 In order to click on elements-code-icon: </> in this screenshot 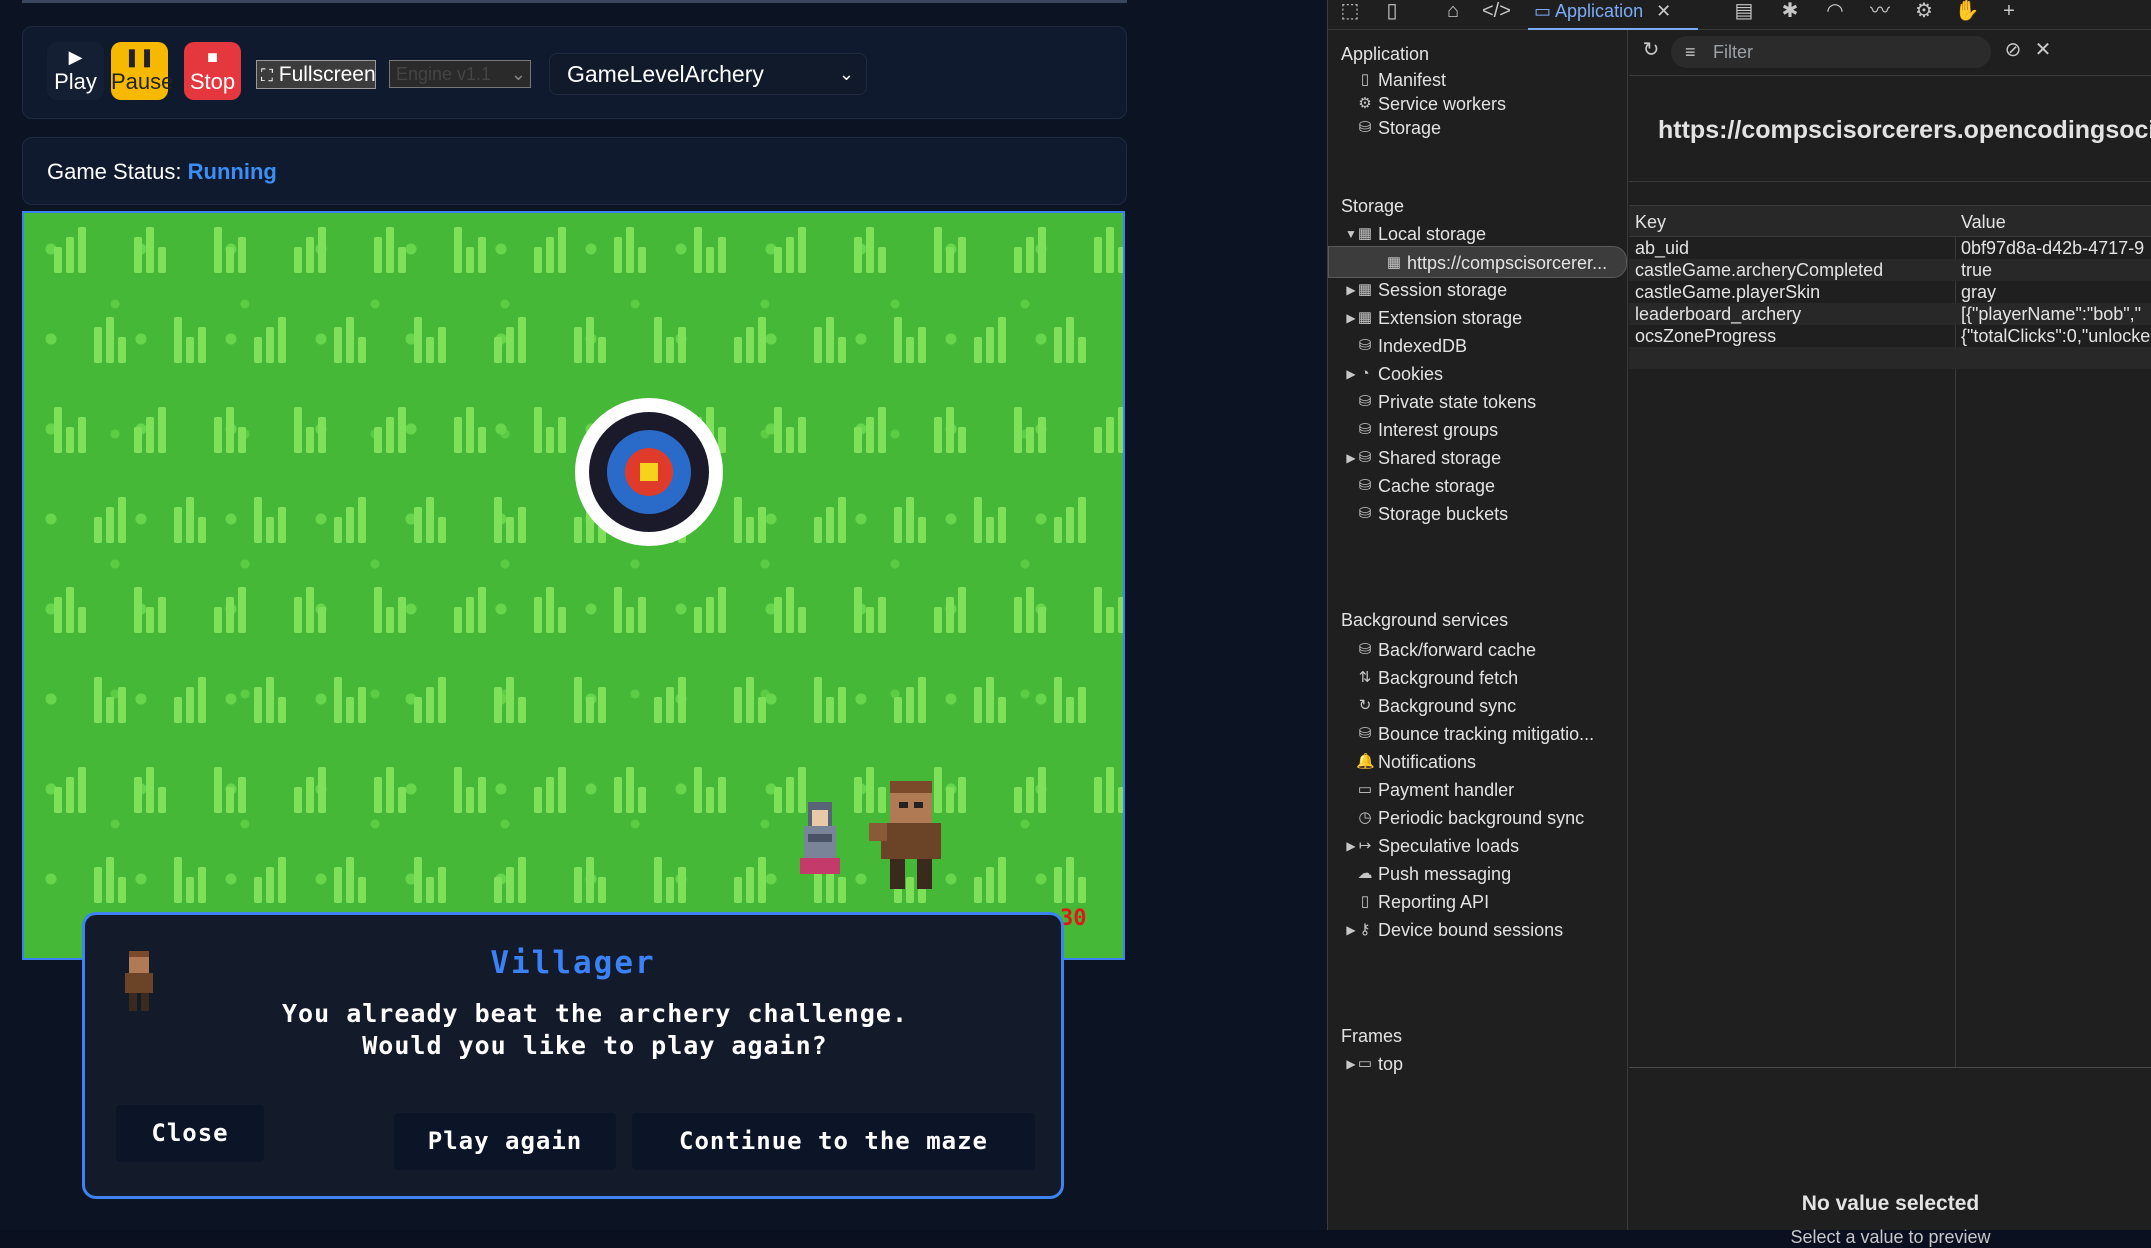, I will do `click(1496, 12)`.